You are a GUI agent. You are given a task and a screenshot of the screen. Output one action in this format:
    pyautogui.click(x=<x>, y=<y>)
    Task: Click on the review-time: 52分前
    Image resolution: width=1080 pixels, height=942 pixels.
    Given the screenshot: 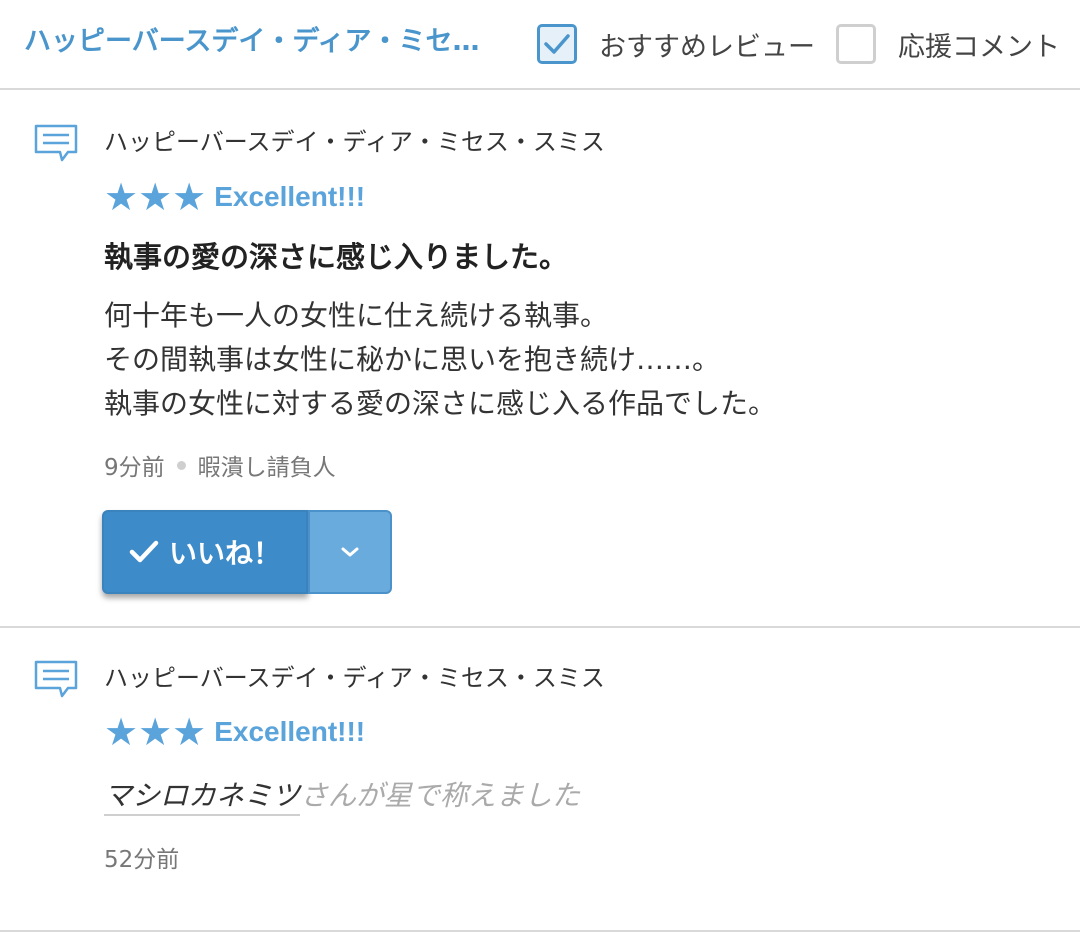 What is the action you would take?
    pyautogui.click(x=142, y=860)
    